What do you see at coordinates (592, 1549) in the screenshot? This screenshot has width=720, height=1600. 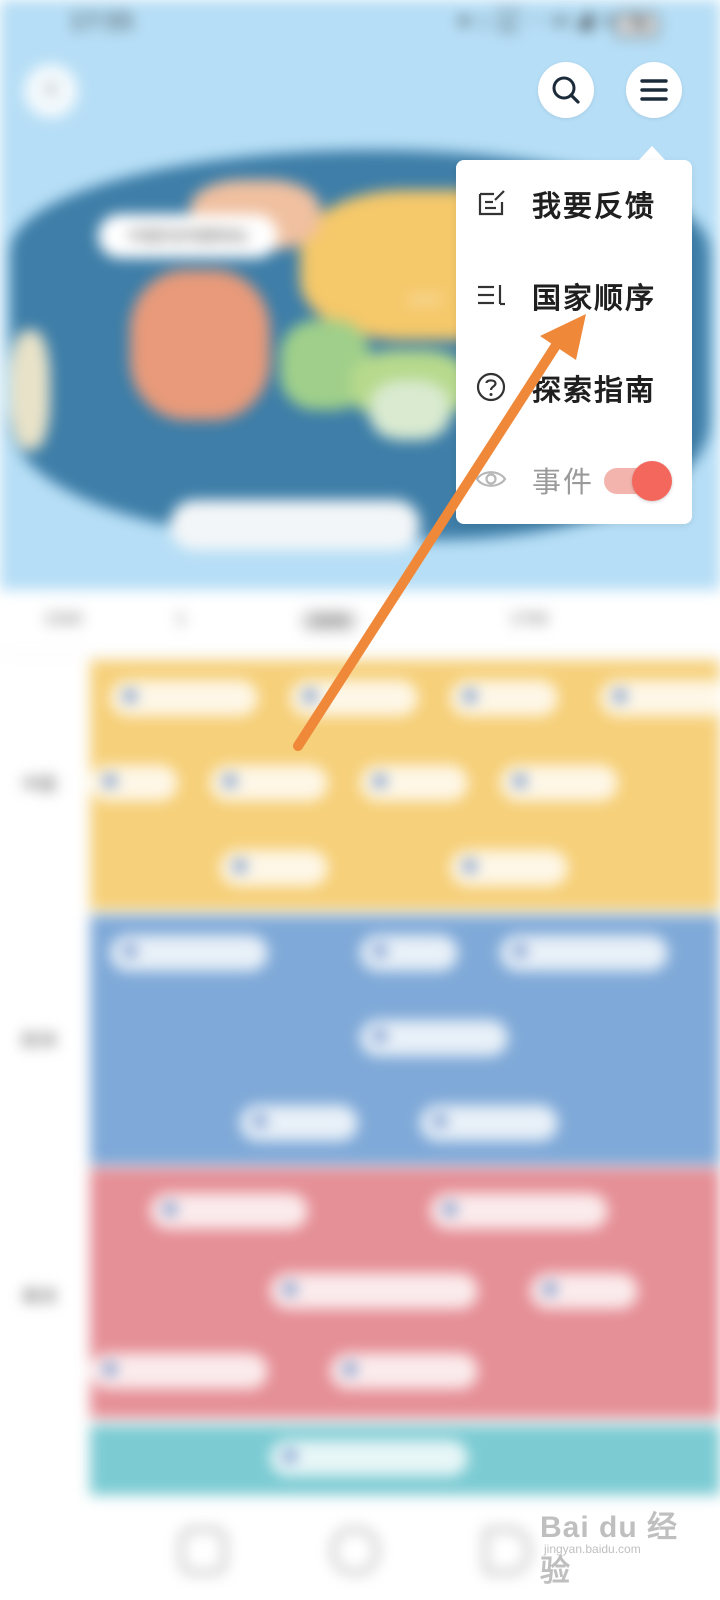 I see `watermark-url: jingyan.baidu.com` at bounding box center [592, 1549].